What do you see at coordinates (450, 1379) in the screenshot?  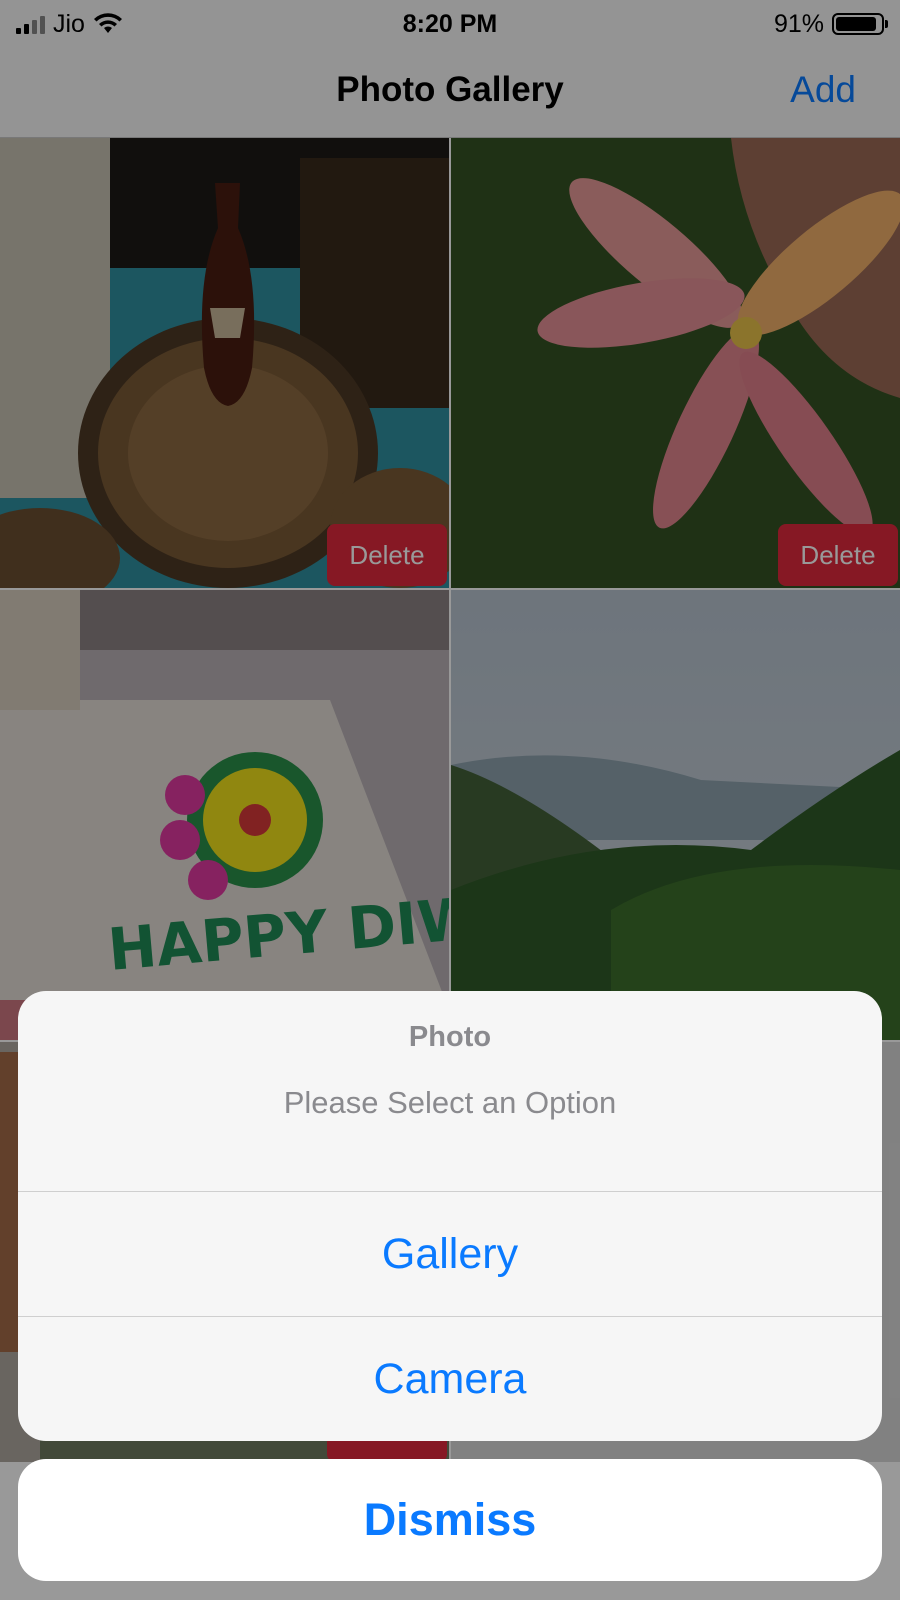 I see `camera-option-button: Camera` at bounding box center [450, 1379].